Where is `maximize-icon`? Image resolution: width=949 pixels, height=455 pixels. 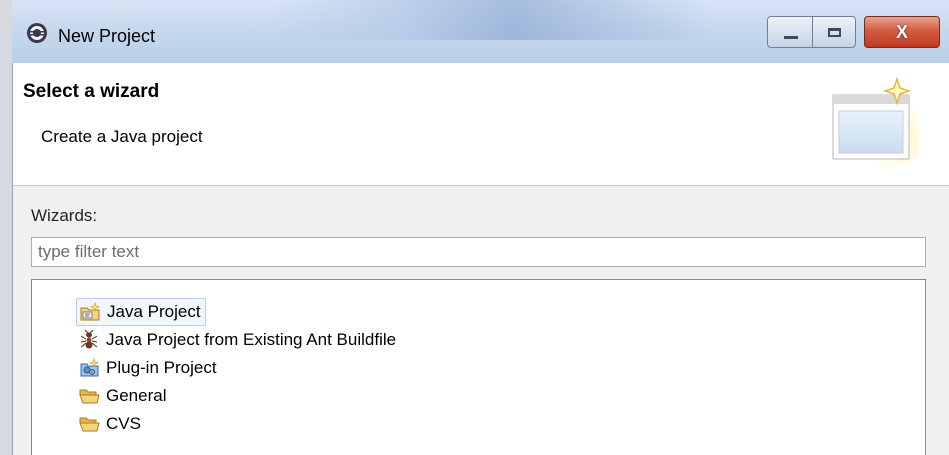
maximize-icon is located at coordinates (834, 32).